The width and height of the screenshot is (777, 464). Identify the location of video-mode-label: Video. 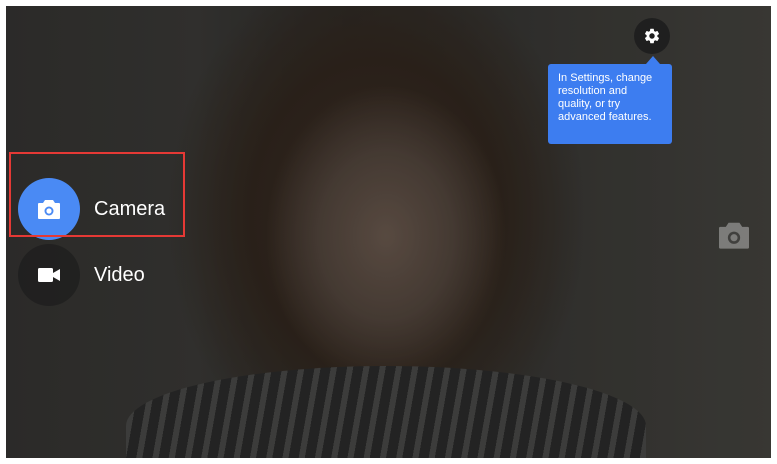
(119, 274).